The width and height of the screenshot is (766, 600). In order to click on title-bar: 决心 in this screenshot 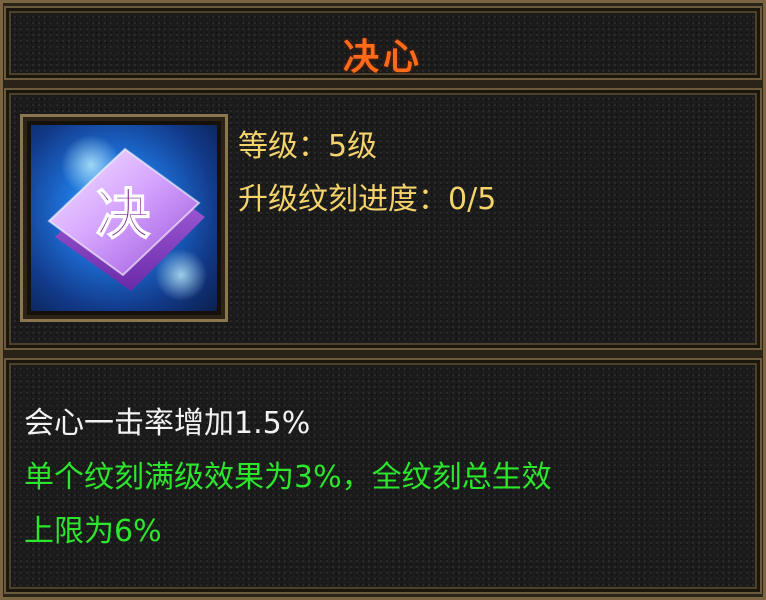, I will do `click(383, 43)`.